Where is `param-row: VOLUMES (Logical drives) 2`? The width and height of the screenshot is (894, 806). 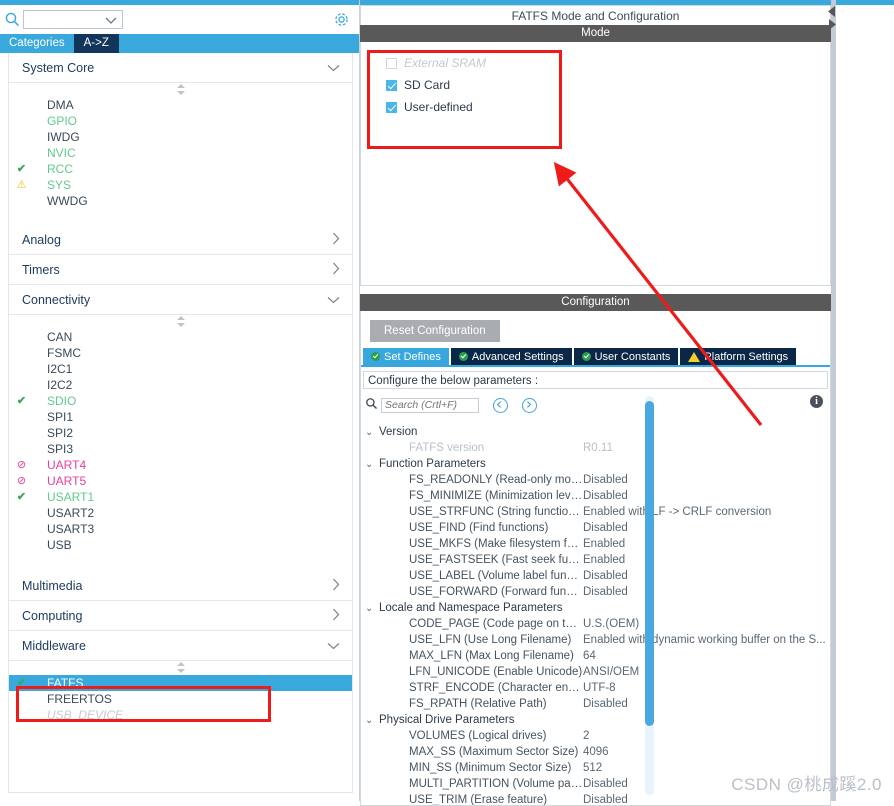 param-row: VOLUMES (Logical drives) 2 is located at coordinates (595, 736).